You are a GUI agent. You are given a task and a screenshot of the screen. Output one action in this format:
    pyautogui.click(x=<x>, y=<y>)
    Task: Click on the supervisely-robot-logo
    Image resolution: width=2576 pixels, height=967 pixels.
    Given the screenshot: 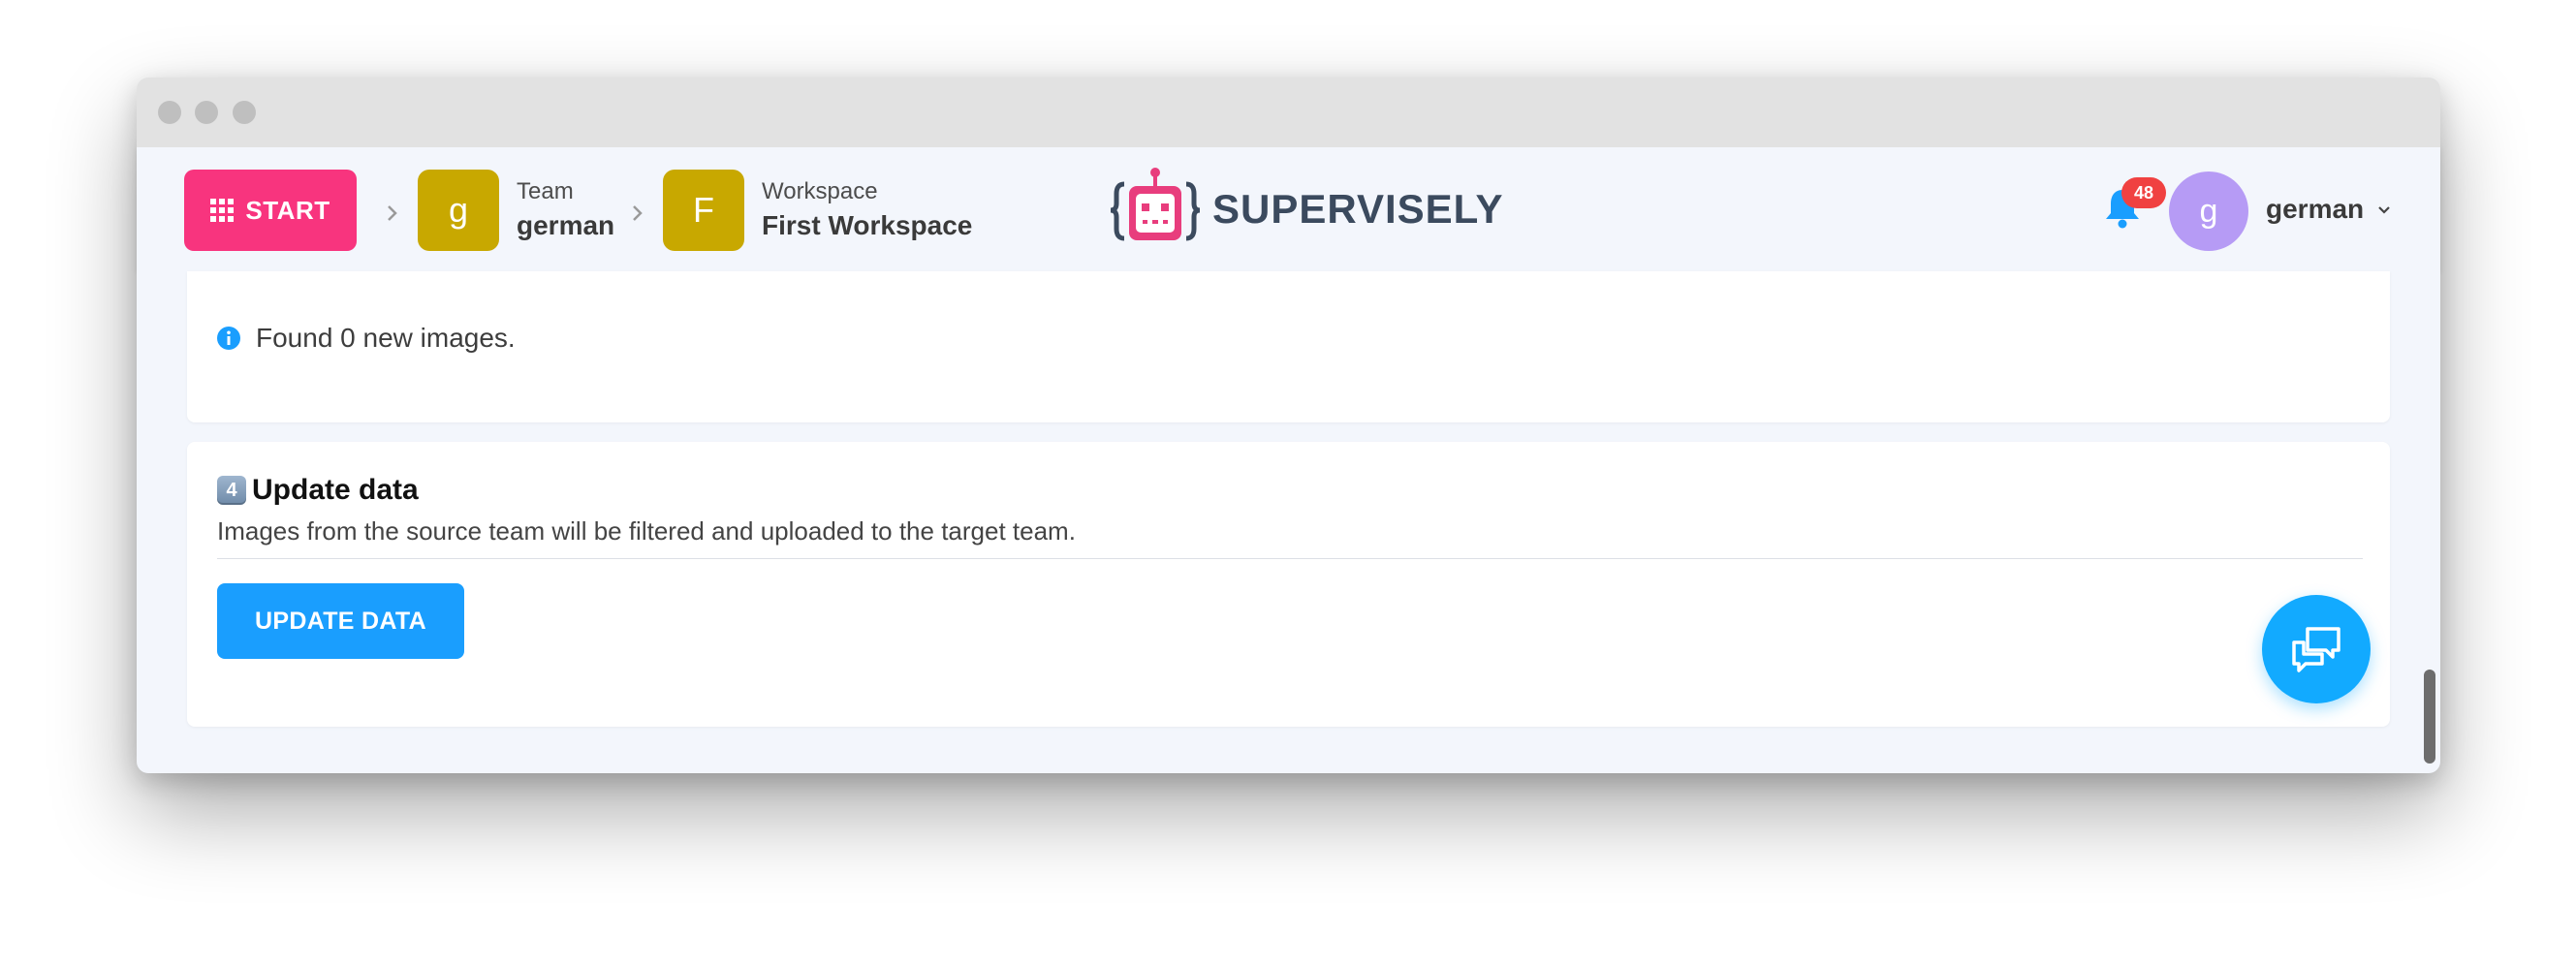 What is the action you would take?
    pyautogui.click(x=1155, y=210)
    